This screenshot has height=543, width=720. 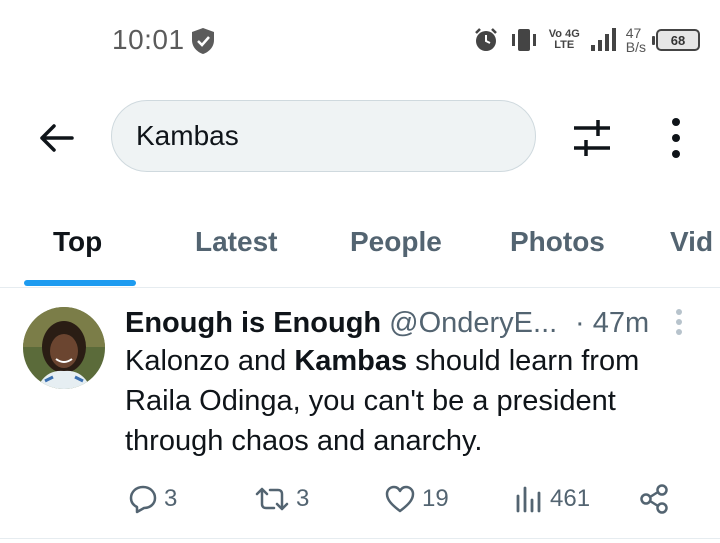 I want to click on tab-people: People, so click(x=396, y=242).